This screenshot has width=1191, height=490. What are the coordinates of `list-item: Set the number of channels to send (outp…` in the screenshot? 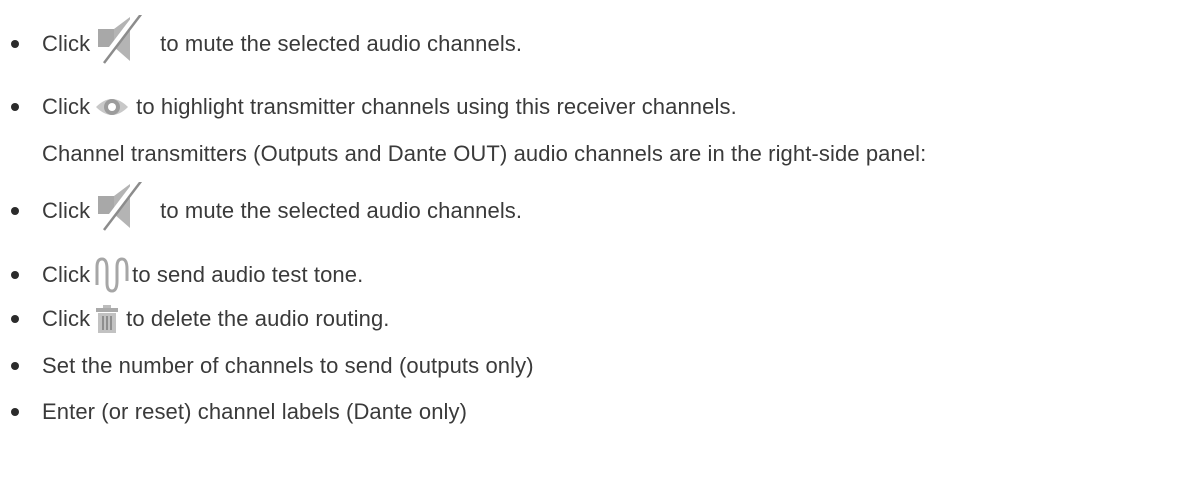 It's located at (288, 366).